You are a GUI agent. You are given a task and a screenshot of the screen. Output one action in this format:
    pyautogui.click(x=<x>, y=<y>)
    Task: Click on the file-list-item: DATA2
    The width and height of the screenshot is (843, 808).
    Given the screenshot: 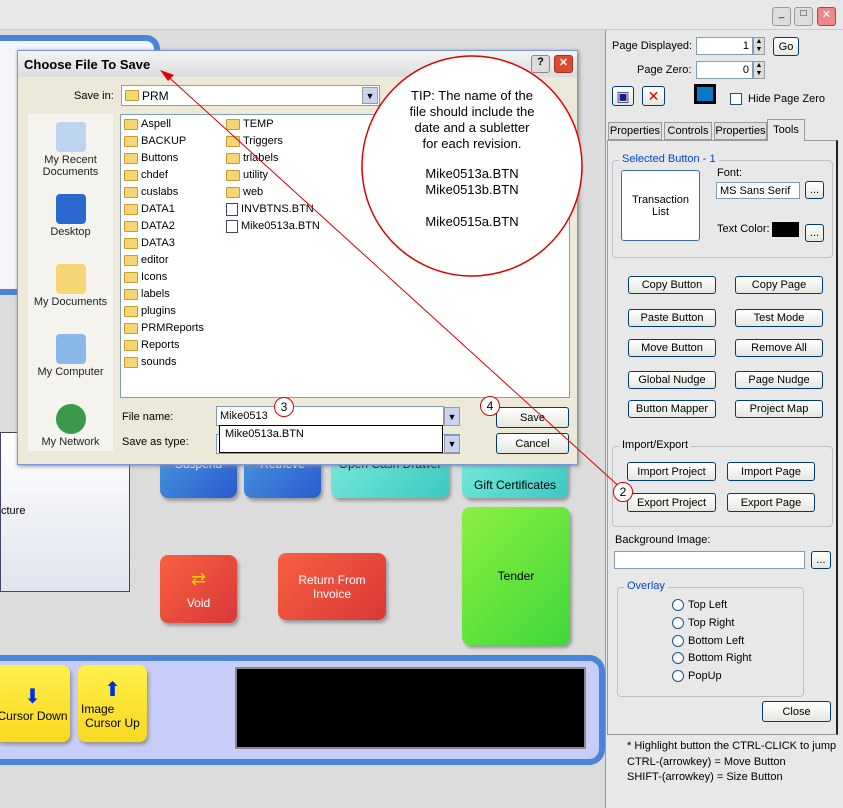 What is the action you would take?
    pyautogui.click(x=164, y=226)
    